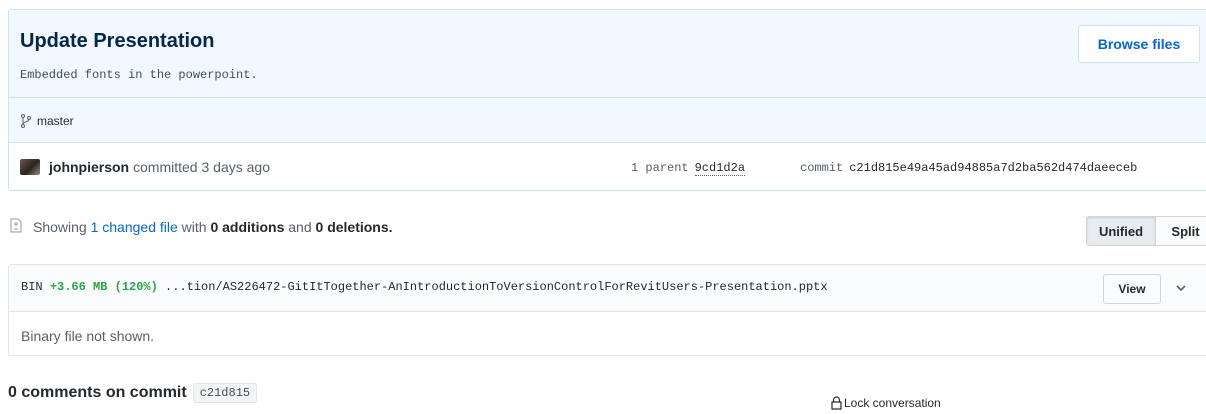 This screenshot has width=1206, height=414. What do you see at coordinates (993, 168) in the screenshot?
I see `commit-sha: c21d815e49a45ad94885a7d2ba562d474daeeceb` at bounding box center [993, 168].